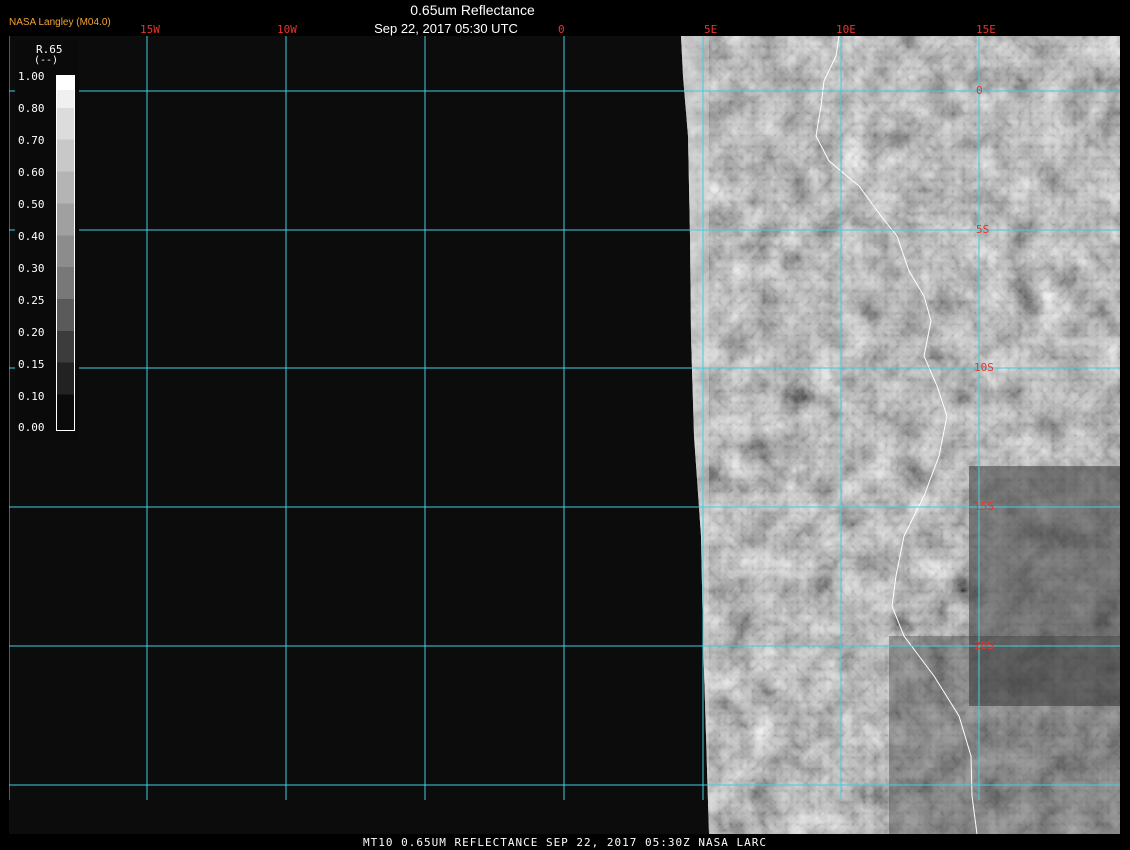 This screenshot has height=850, width=1130. I want to click on lat-label-10s: 10S, so click(984, 367).